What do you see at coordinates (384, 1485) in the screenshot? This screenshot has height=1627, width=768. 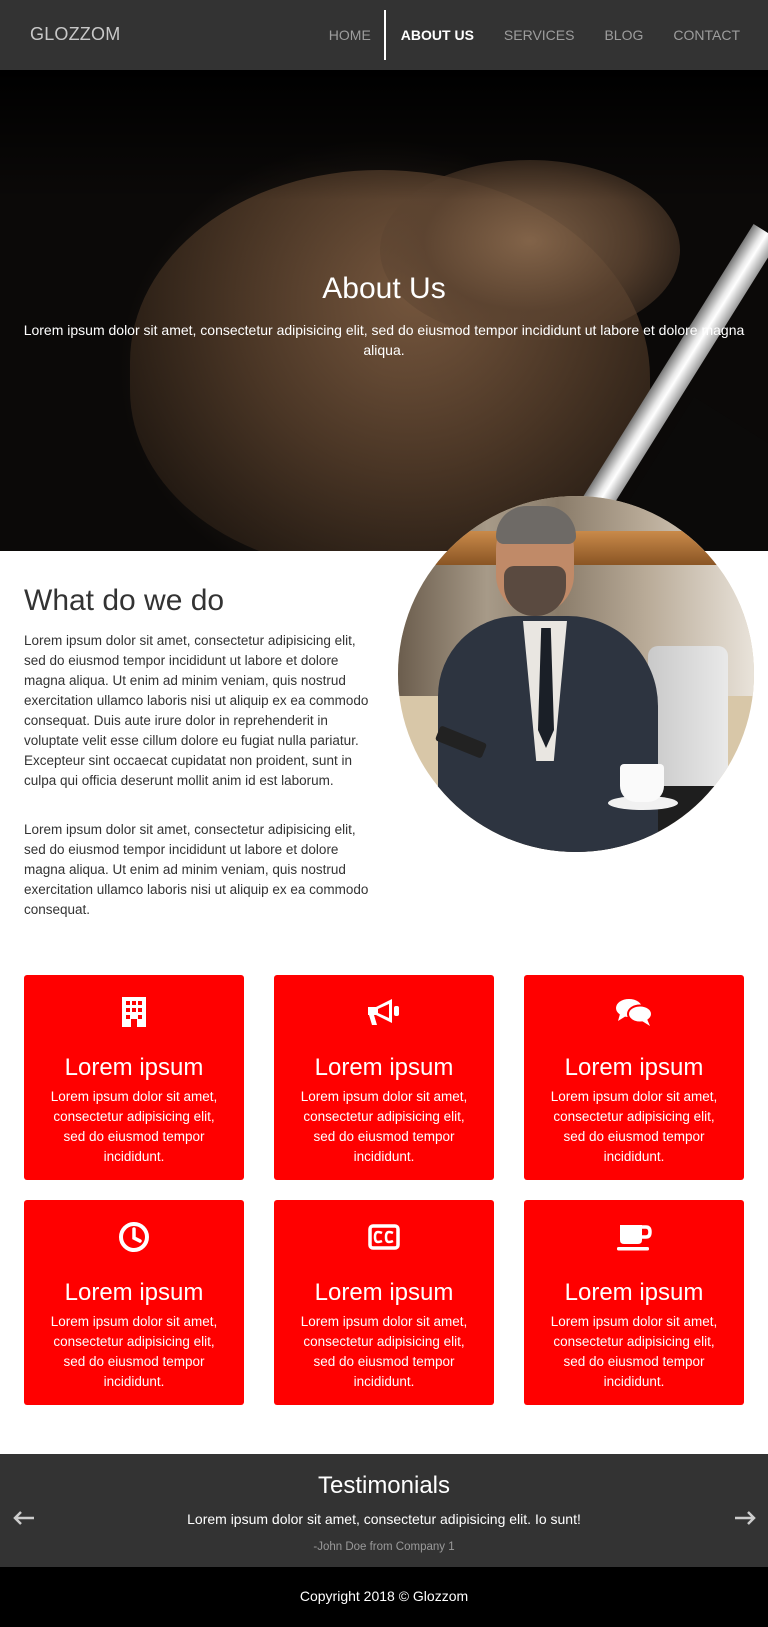 I see `testimonials-title: Testimonials` at bounding box center [384, 1485].